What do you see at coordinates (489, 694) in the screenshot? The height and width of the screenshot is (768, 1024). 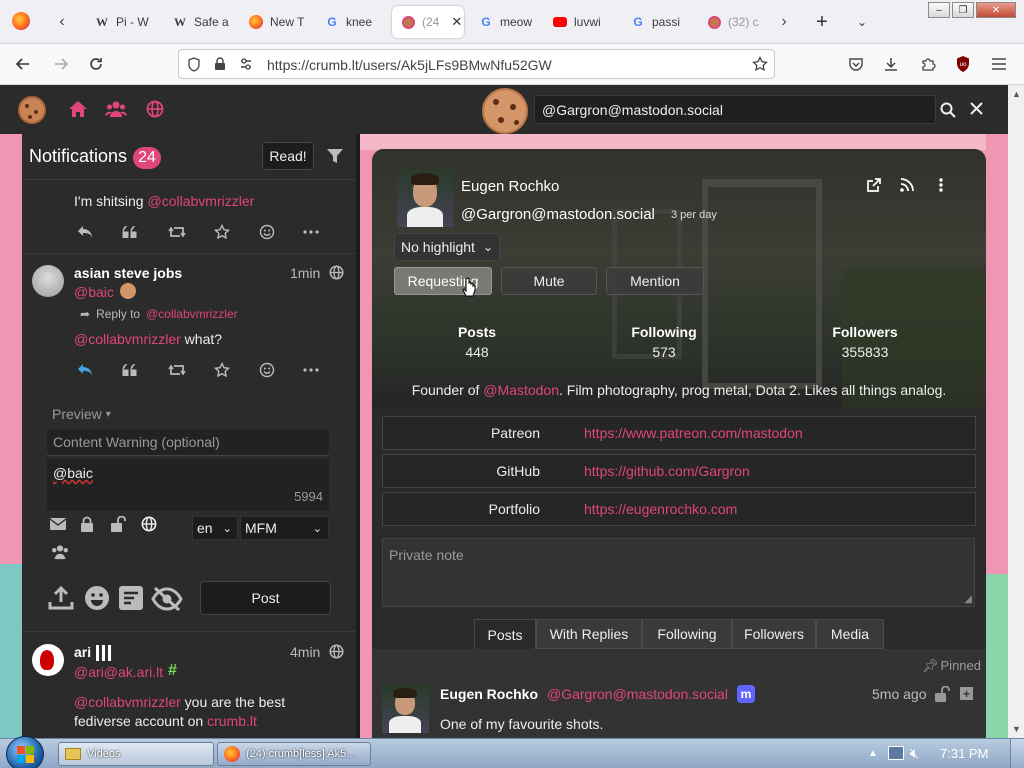 I see `post-author-name: Eugen Rochko` at bounding box center [489, 694].